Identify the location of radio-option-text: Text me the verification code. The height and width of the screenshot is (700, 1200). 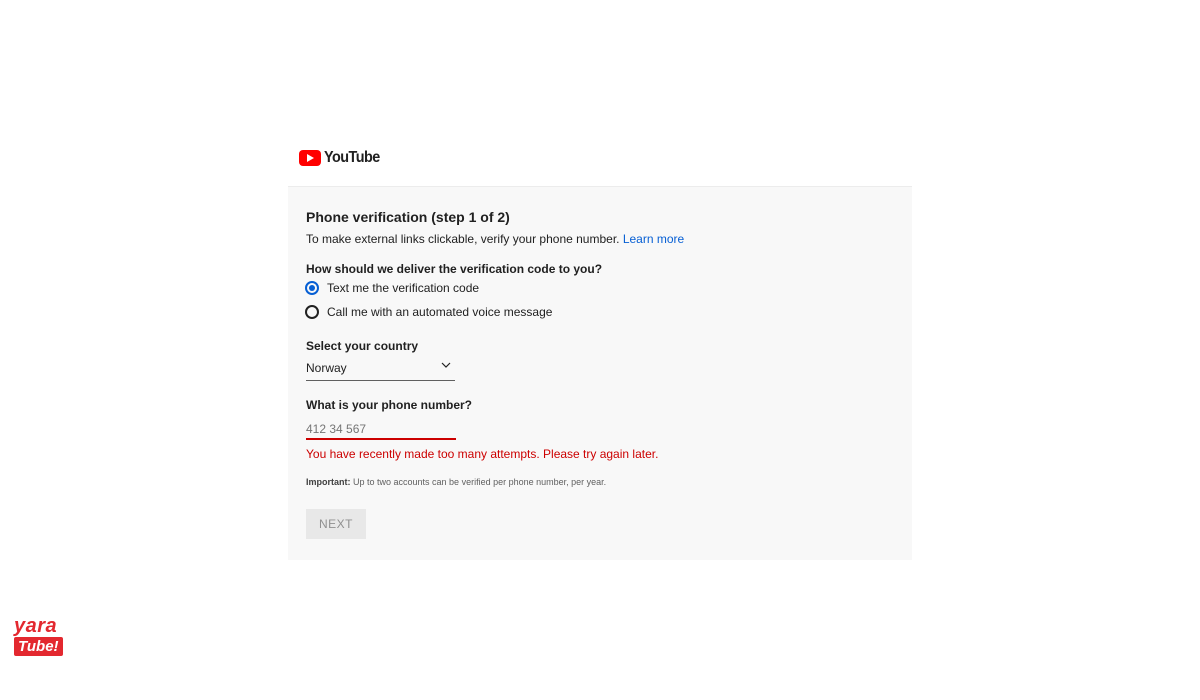
(392, 288).